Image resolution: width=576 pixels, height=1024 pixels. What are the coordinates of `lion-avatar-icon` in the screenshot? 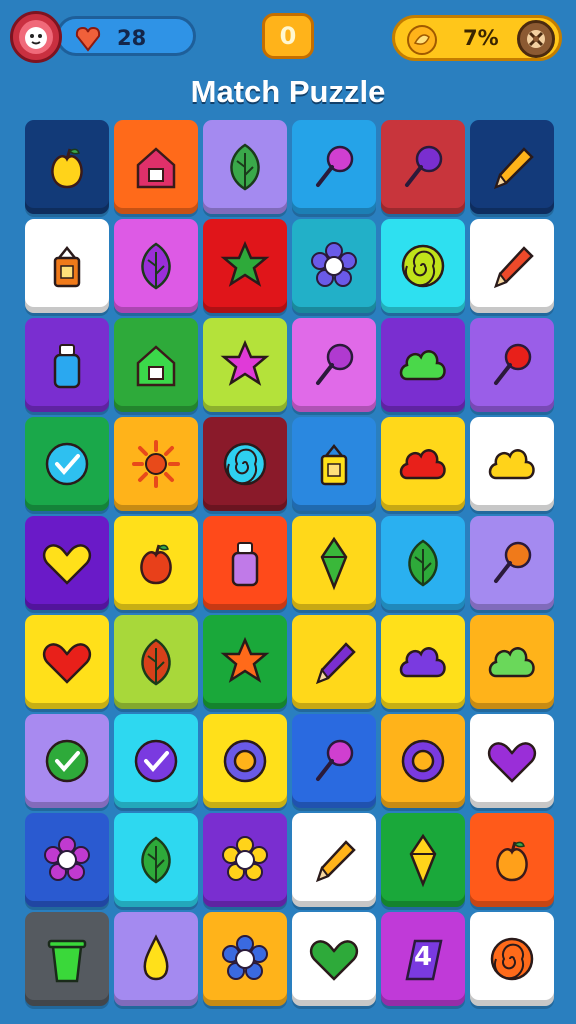 It's located at (36, 37).